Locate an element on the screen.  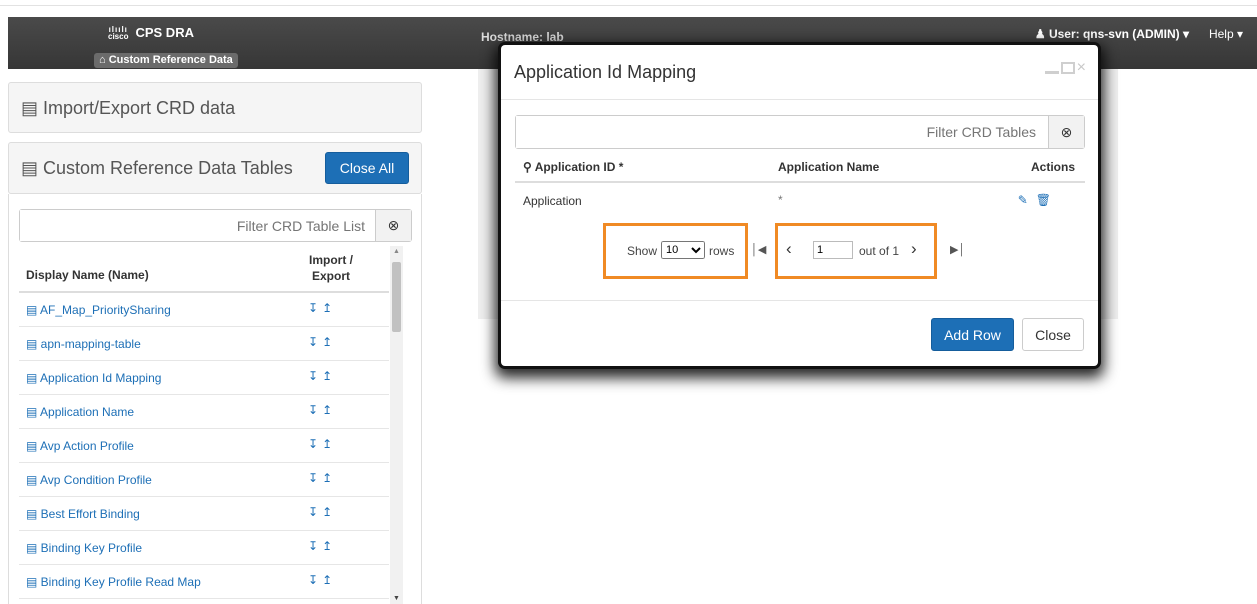
crd-tables-filter-group: ⊗ is located at coordinates (800, 132).